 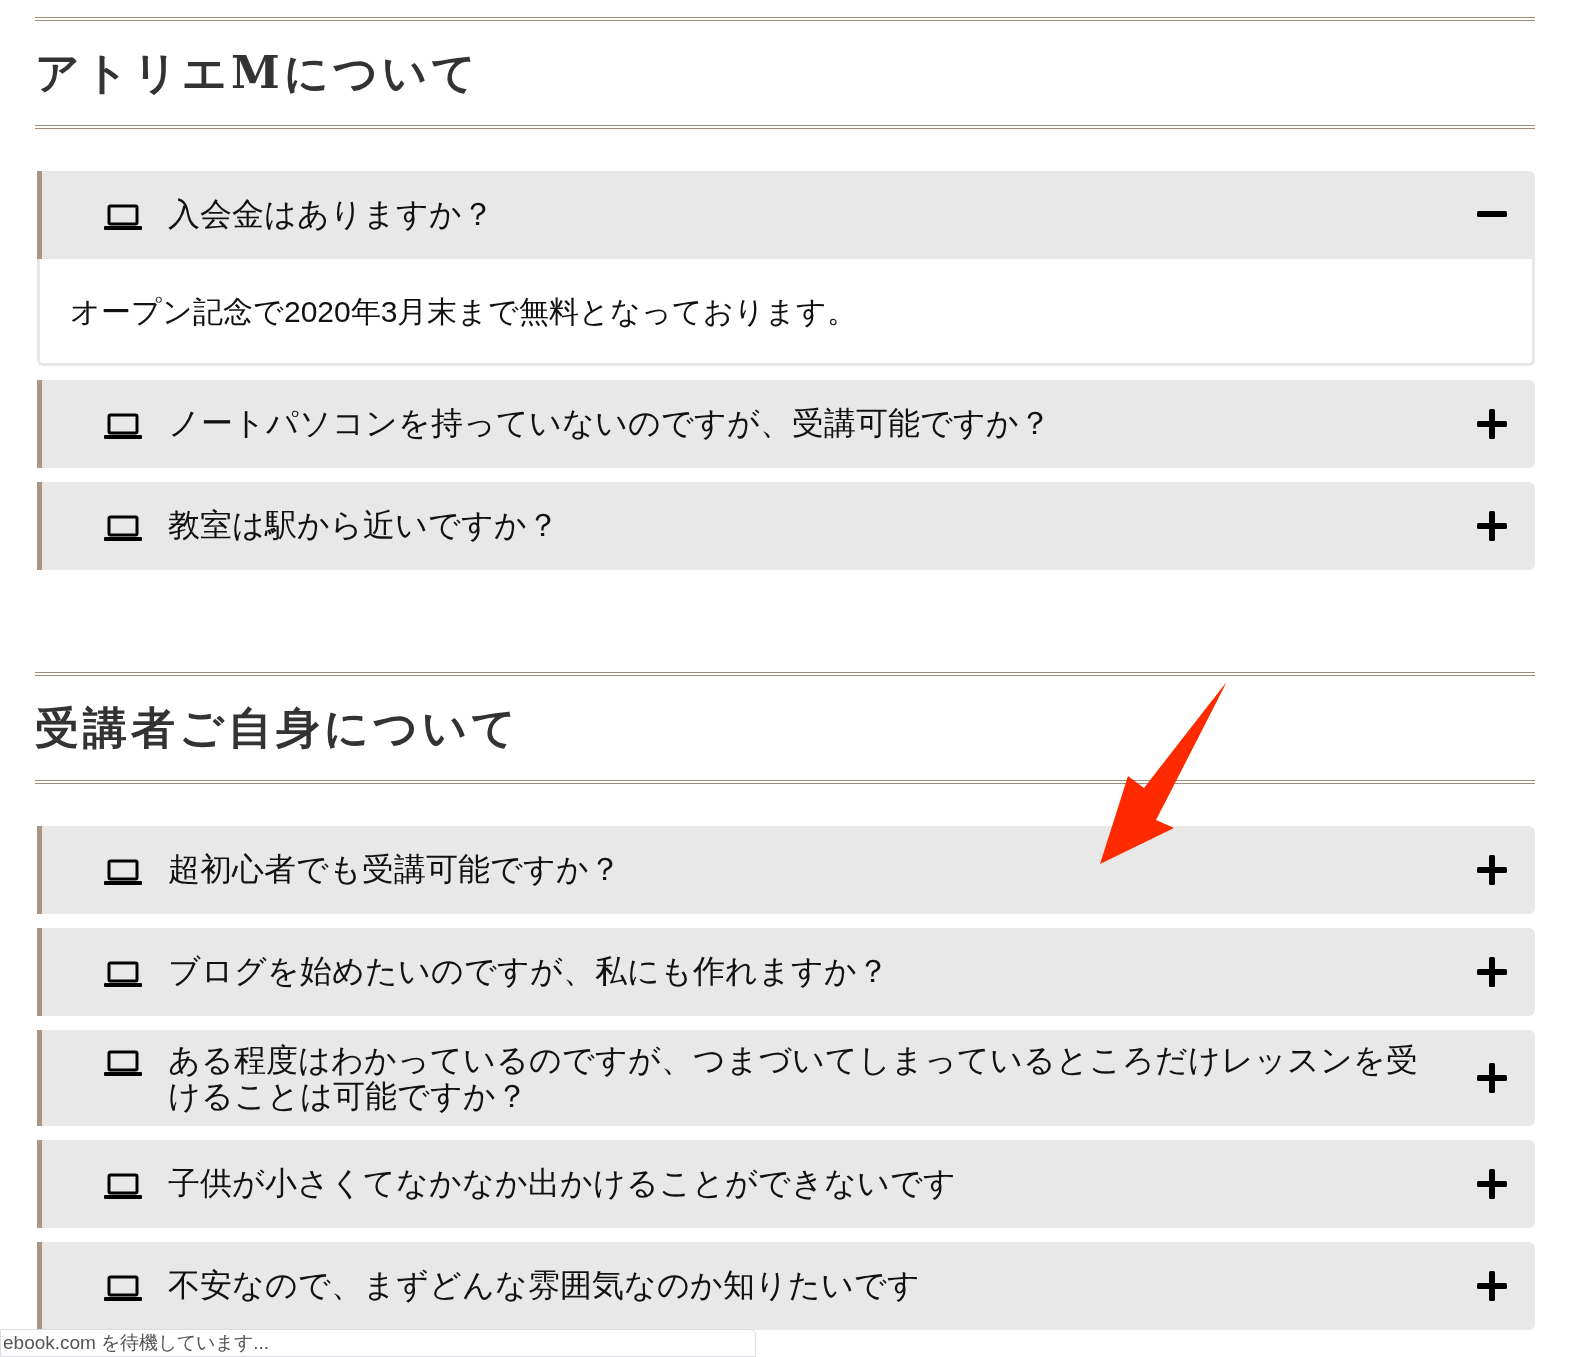 I want to click on question-toggle: 超初心者でも受講可能ですか？, so click(x=786, y=870).